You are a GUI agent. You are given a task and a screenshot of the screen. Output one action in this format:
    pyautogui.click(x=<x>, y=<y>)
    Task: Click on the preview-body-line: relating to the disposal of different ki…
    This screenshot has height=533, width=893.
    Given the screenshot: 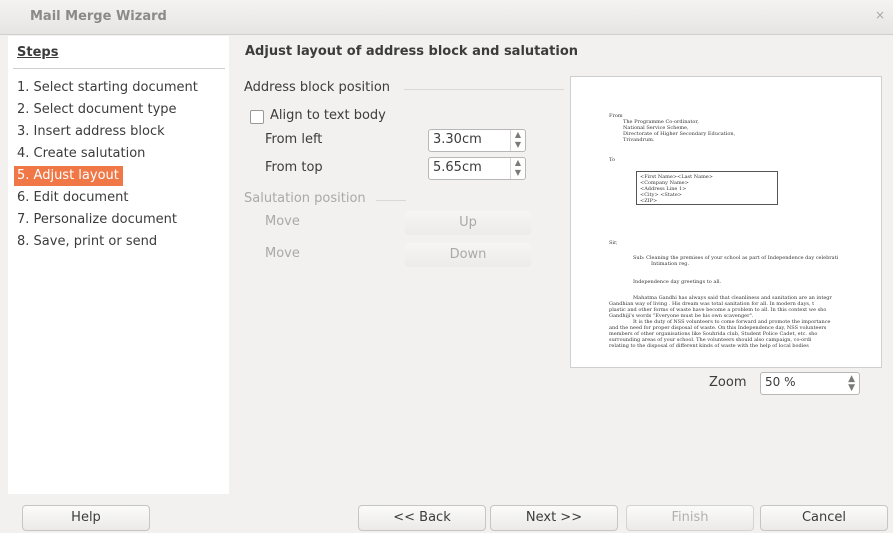 What is the action you would take?
    pyautogui.click(x=709, y=346)
    